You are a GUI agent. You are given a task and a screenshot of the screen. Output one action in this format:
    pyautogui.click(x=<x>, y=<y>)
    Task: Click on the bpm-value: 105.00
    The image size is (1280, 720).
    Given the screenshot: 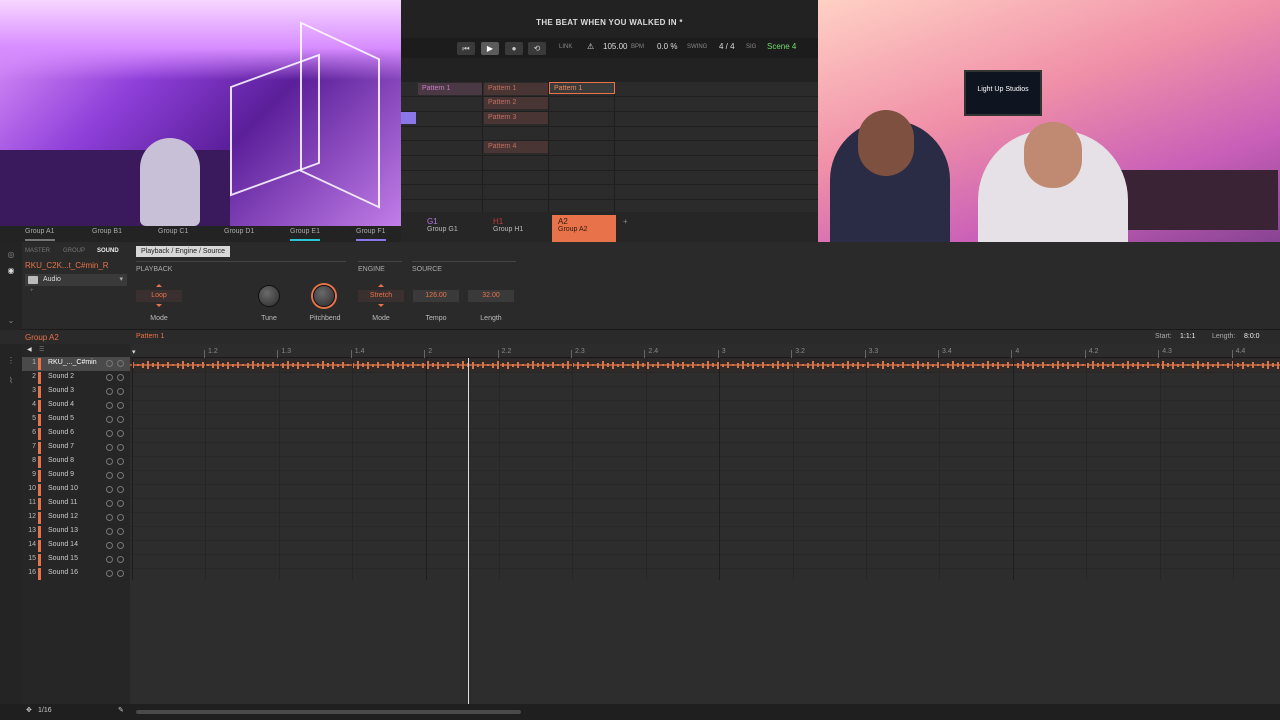 What is the action you would take?
    pyautogui.click(x=615, y=46)
    